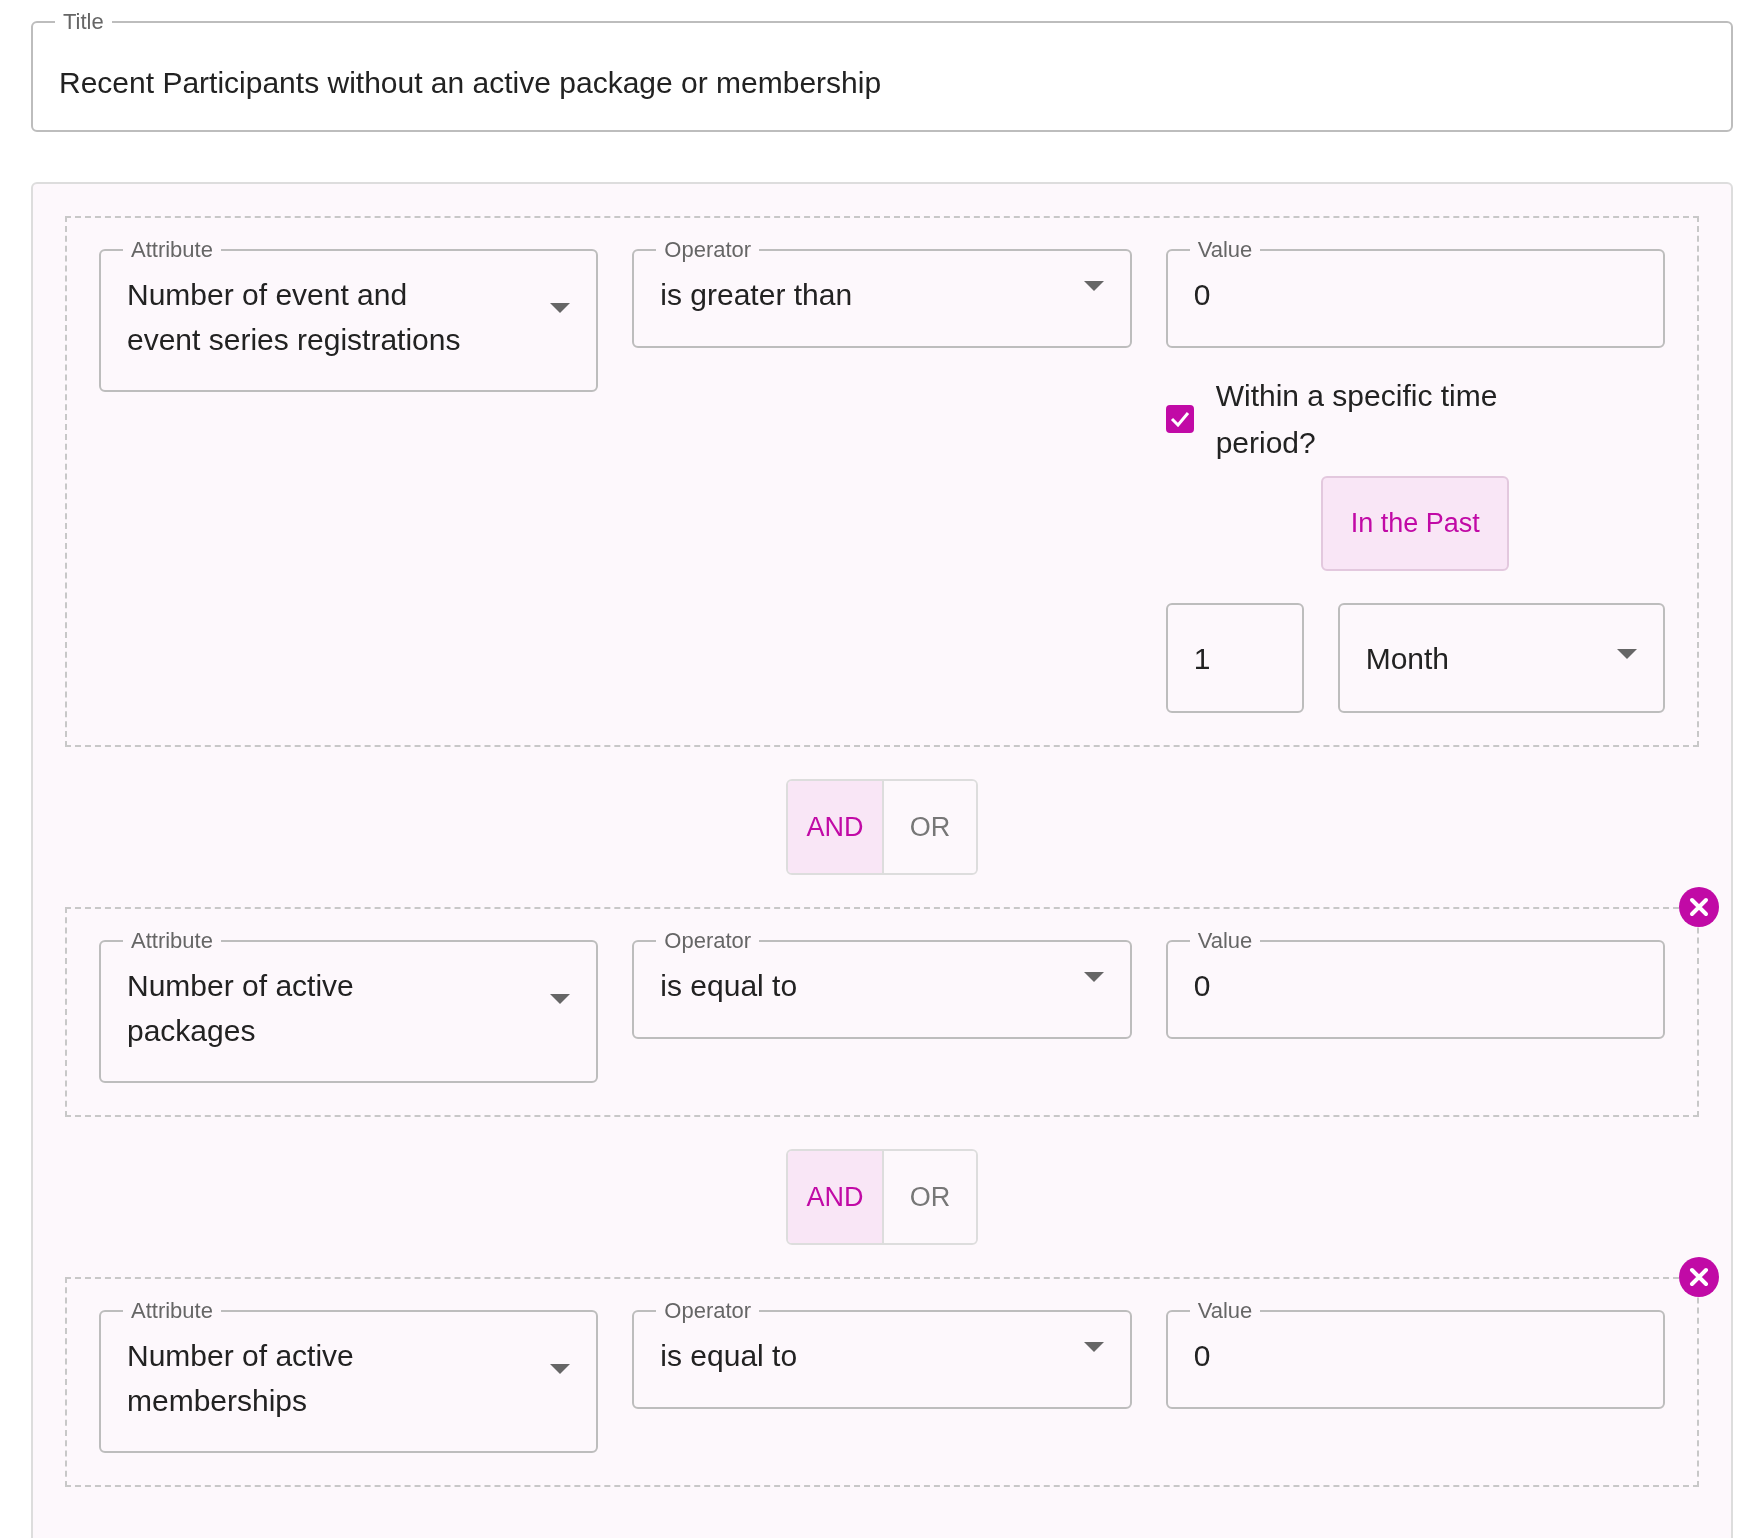 The image size is (1758, 1538). I want to click on attribute-value: Number of active memberships, so click(241, 1378).